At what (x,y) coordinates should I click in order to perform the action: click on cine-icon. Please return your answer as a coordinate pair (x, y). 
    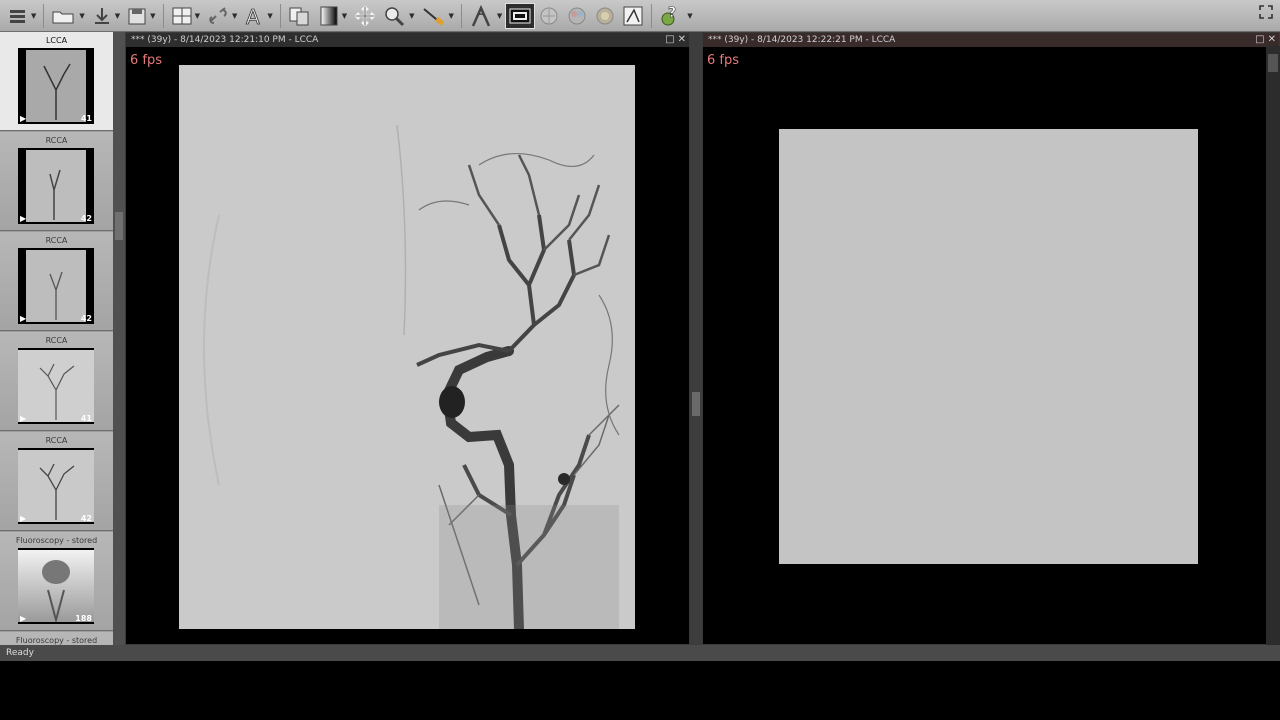
    Looking at the image, I should click on (520, 15).